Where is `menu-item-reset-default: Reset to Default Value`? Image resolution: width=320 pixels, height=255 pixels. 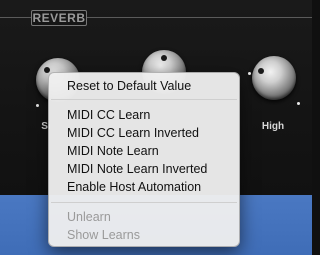 menu-item-reset-default: Reset to Default Value is located at coordinates (129, 86).